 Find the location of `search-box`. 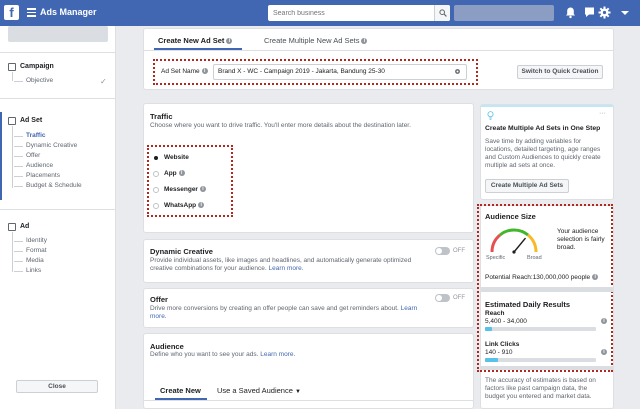

search-box is located at coordinates (359, 13).